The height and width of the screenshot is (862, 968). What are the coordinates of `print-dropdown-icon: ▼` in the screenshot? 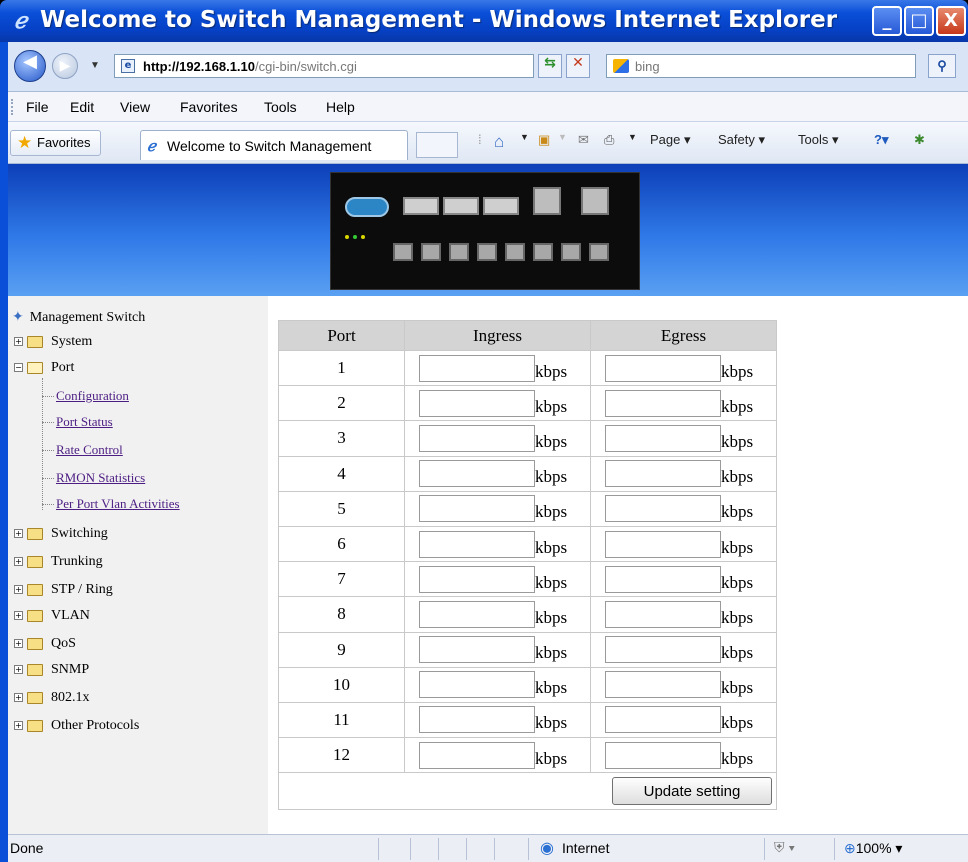 It's located at (632, 137).